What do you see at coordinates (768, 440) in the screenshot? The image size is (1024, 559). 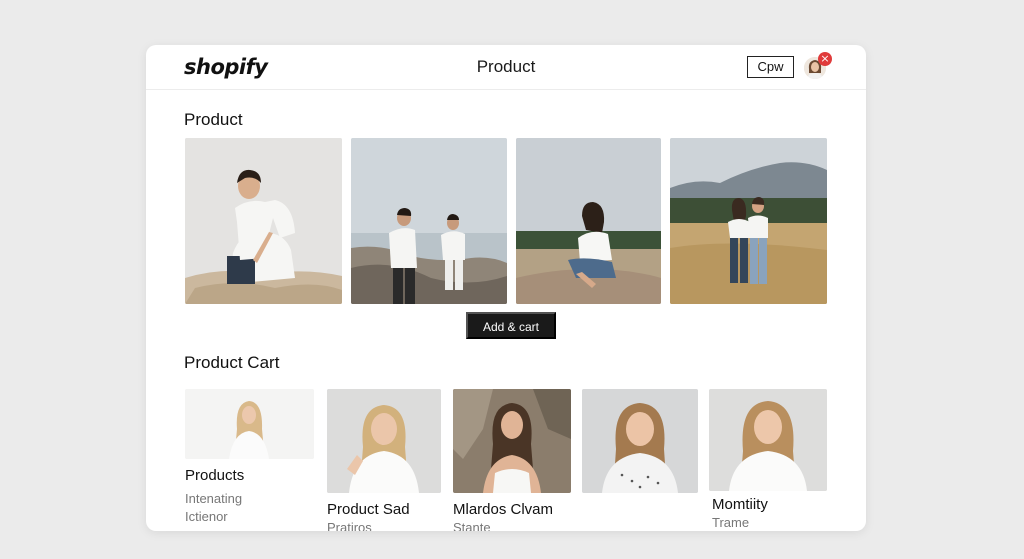 I see `cart-card-5-image` at bounding box center [768, 440].